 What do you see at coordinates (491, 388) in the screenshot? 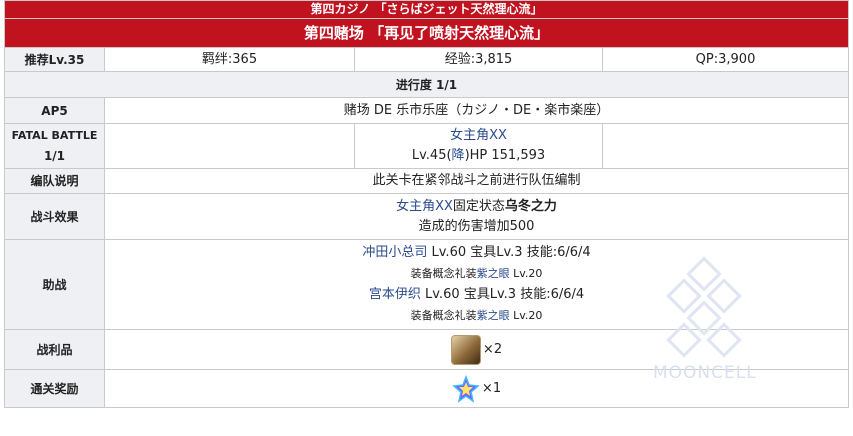
I see `clear-reward-count: ×1` at bounding box center [491, 388].